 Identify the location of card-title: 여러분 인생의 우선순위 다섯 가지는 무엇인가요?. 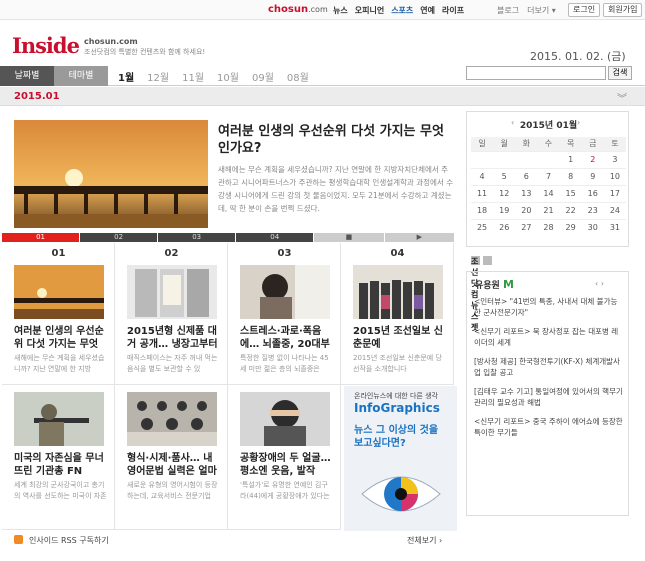
(60, 338).